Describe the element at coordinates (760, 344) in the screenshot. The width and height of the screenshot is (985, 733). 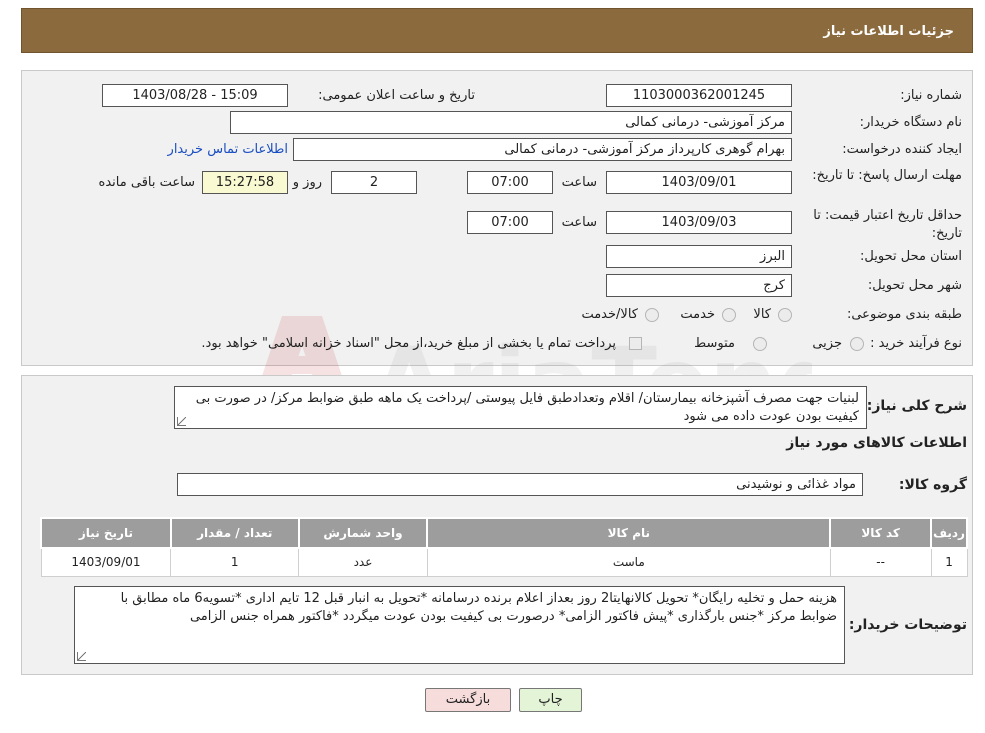
I see `process-medium-radio` at that location.